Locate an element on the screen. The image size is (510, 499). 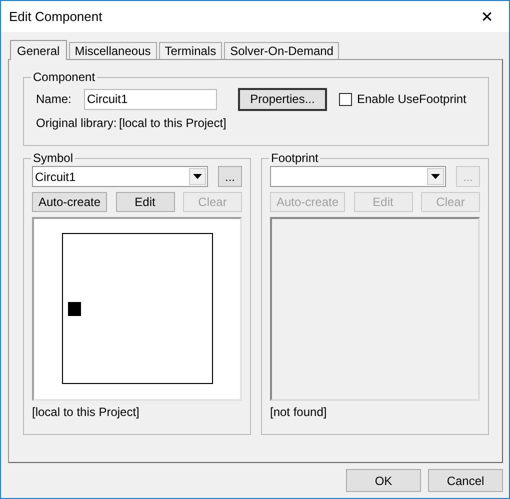
library-value: [local to this Project] is located at coordinates (172, 123).